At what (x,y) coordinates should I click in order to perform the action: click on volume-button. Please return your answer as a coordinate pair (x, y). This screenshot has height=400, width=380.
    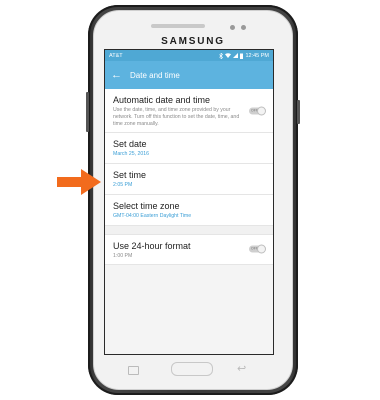
    Looking at the image, I should click on (87, 112).